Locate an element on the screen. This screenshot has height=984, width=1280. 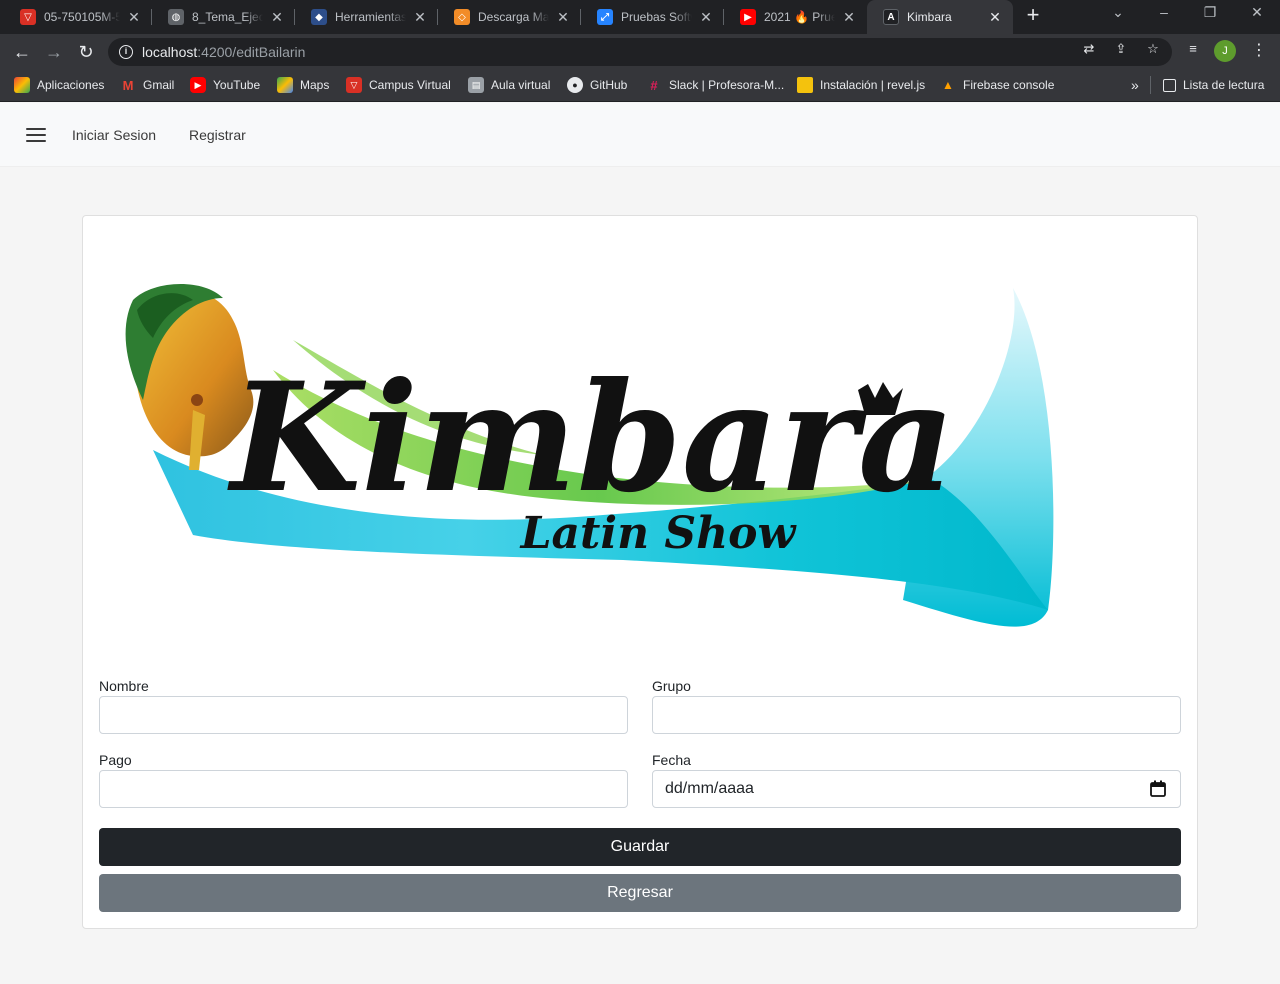
media-control-icon: ≡ is located at coordinates (1193, 49).